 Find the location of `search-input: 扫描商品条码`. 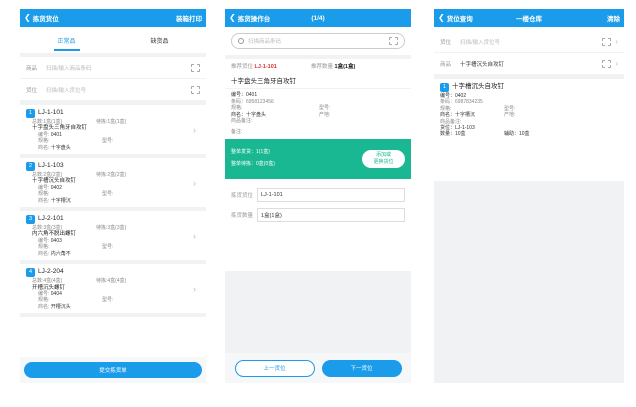

search-input: 扫描商品条码 is located at coordinates (318, 41).